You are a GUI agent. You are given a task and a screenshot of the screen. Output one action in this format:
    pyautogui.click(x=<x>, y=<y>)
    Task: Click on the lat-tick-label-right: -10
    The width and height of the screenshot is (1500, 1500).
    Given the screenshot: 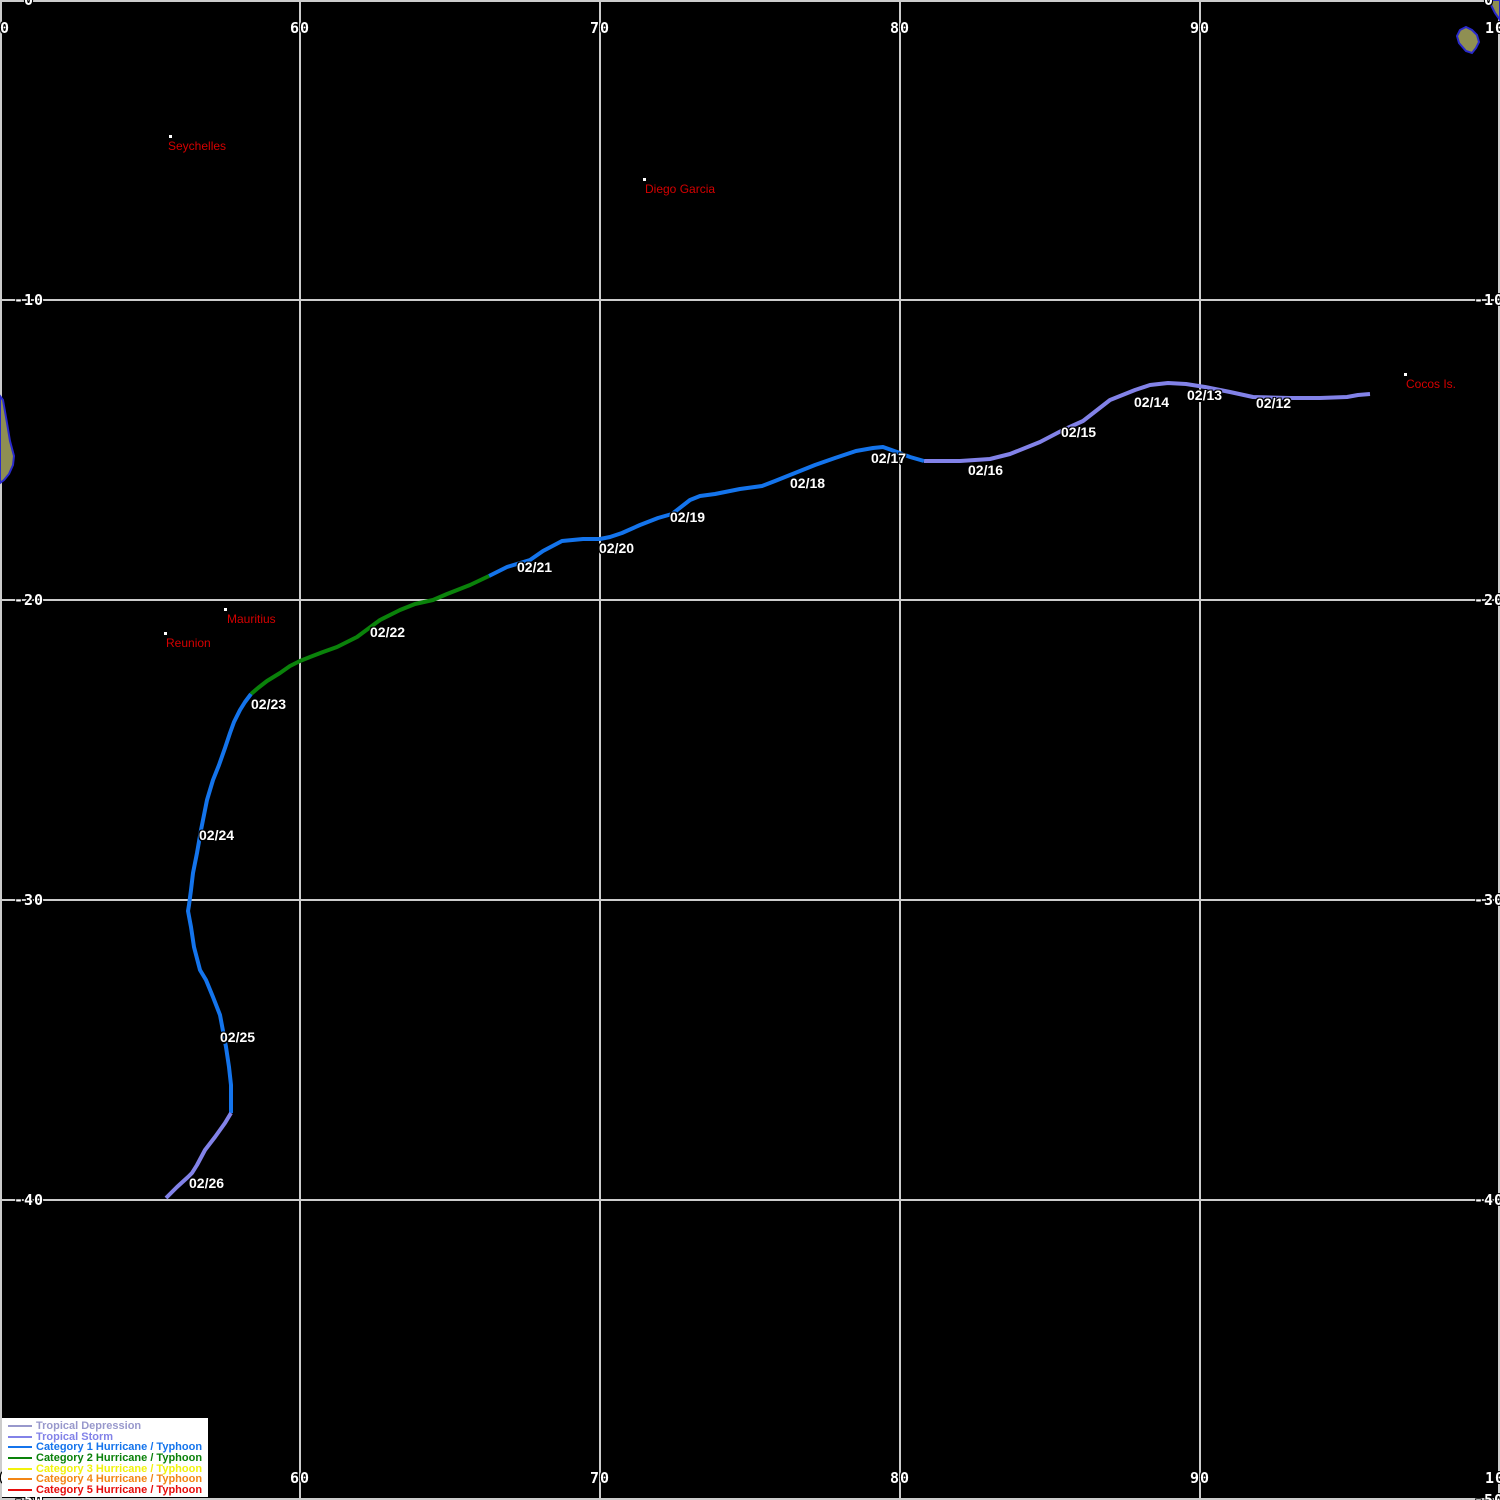 What is the action you would take?
    pyautogui.click(x=1486, y=300)
    